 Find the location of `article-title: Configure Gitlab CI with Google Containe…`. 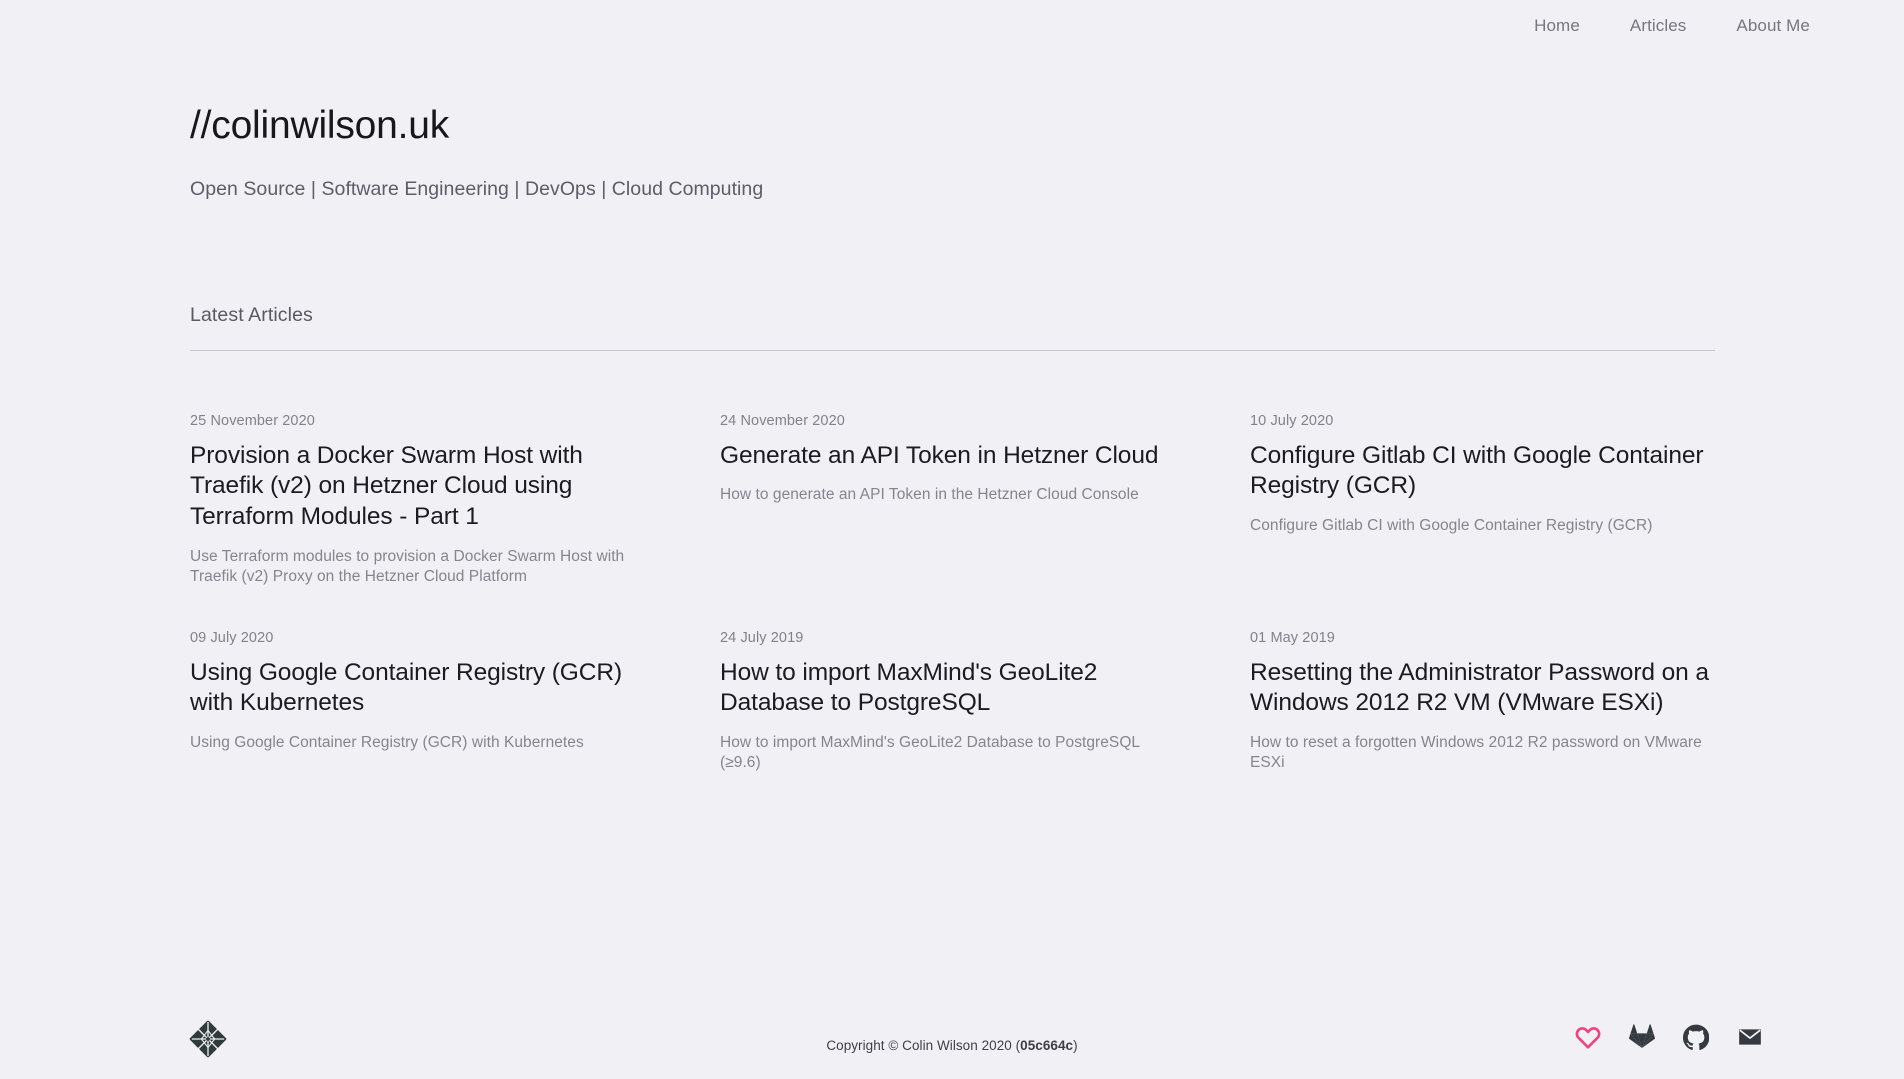

article-title: Configure Gitlab CI with Google Containe… is located at coordinates (1485, 471).